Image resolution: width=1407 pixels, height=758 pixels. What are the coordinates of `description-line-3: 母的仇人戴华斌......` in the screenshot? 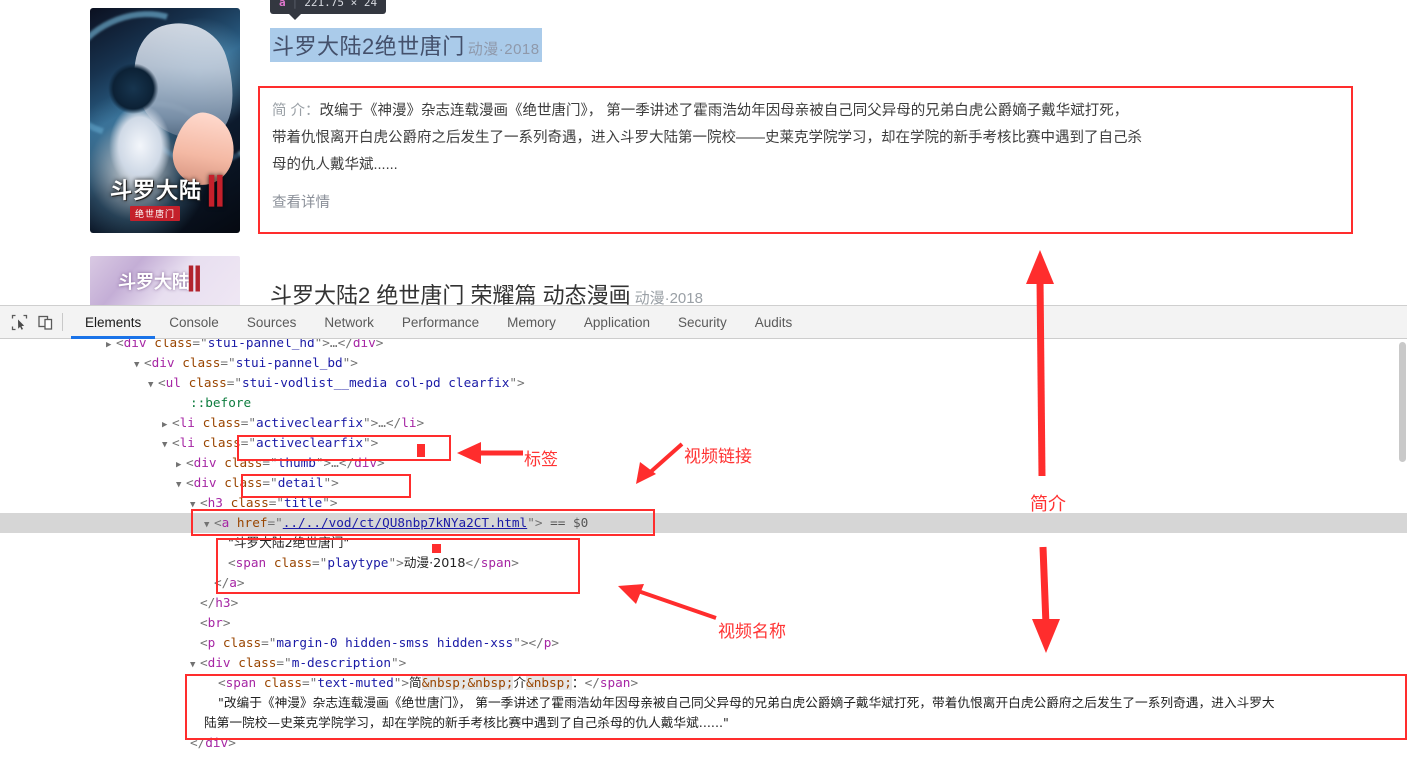 It's located at (335, 165).